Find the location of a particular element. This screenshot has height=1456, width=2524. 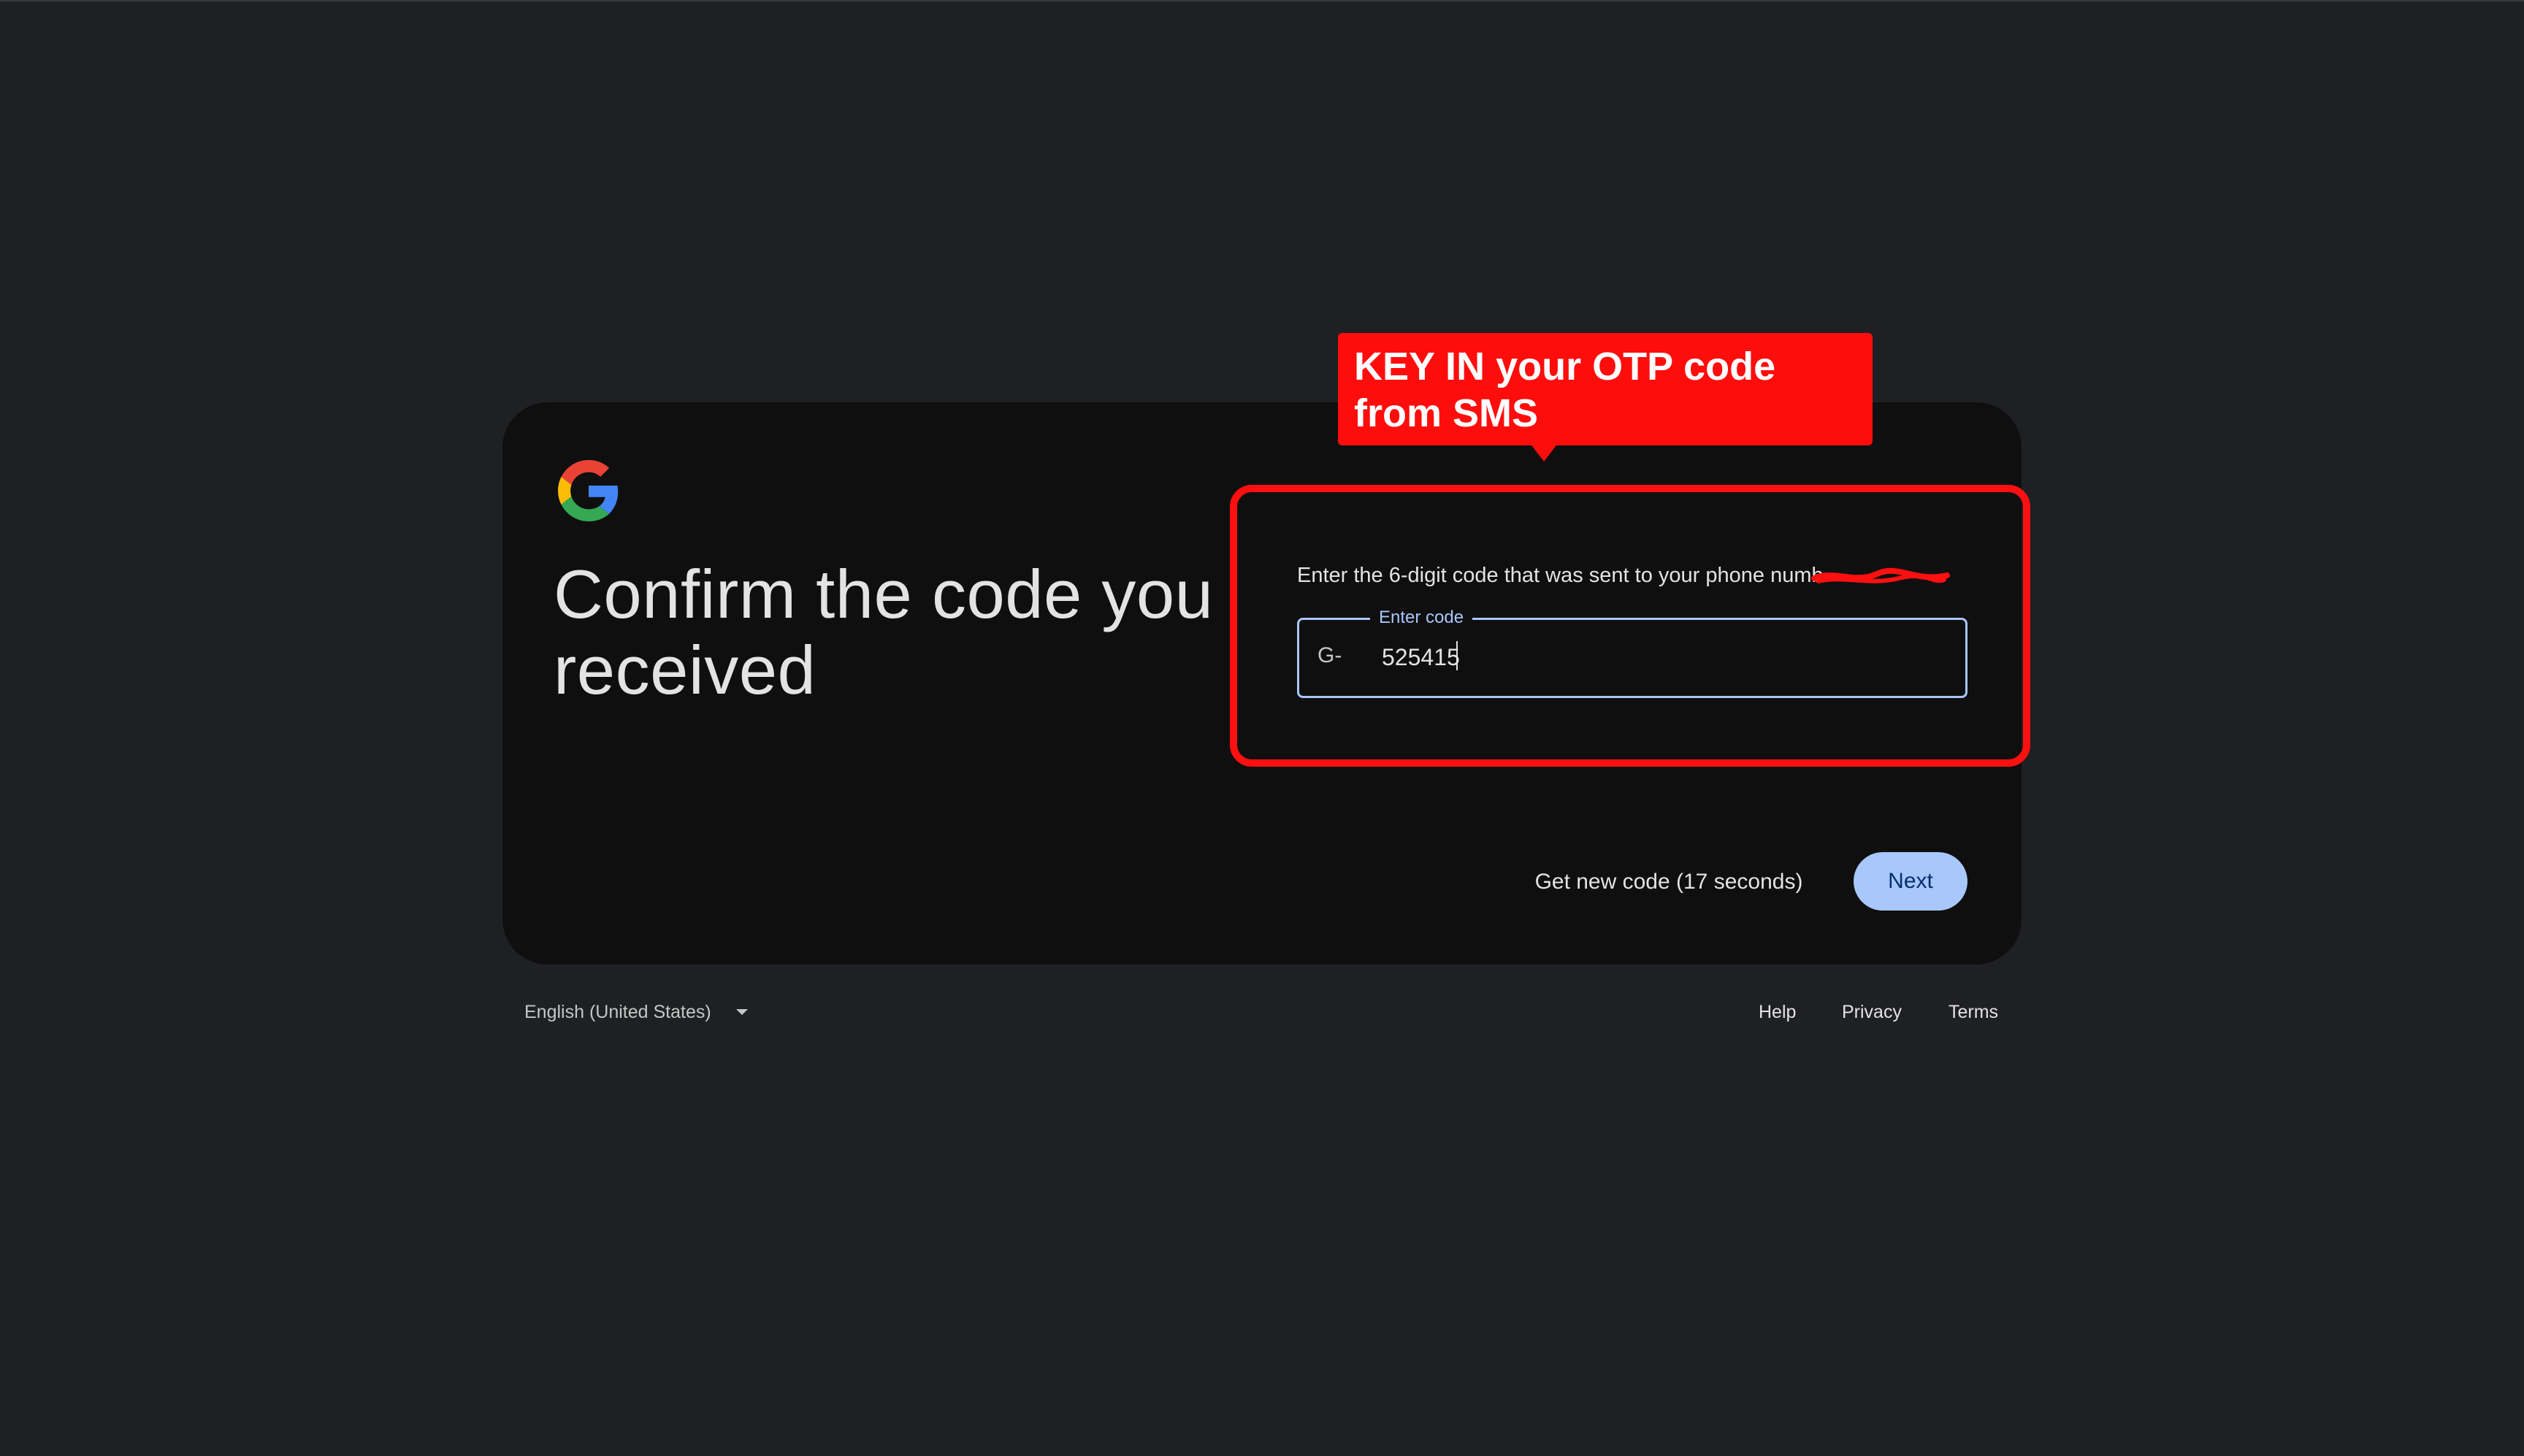

footer-link-terms: Terms is located at coordinates (1973, 1012).